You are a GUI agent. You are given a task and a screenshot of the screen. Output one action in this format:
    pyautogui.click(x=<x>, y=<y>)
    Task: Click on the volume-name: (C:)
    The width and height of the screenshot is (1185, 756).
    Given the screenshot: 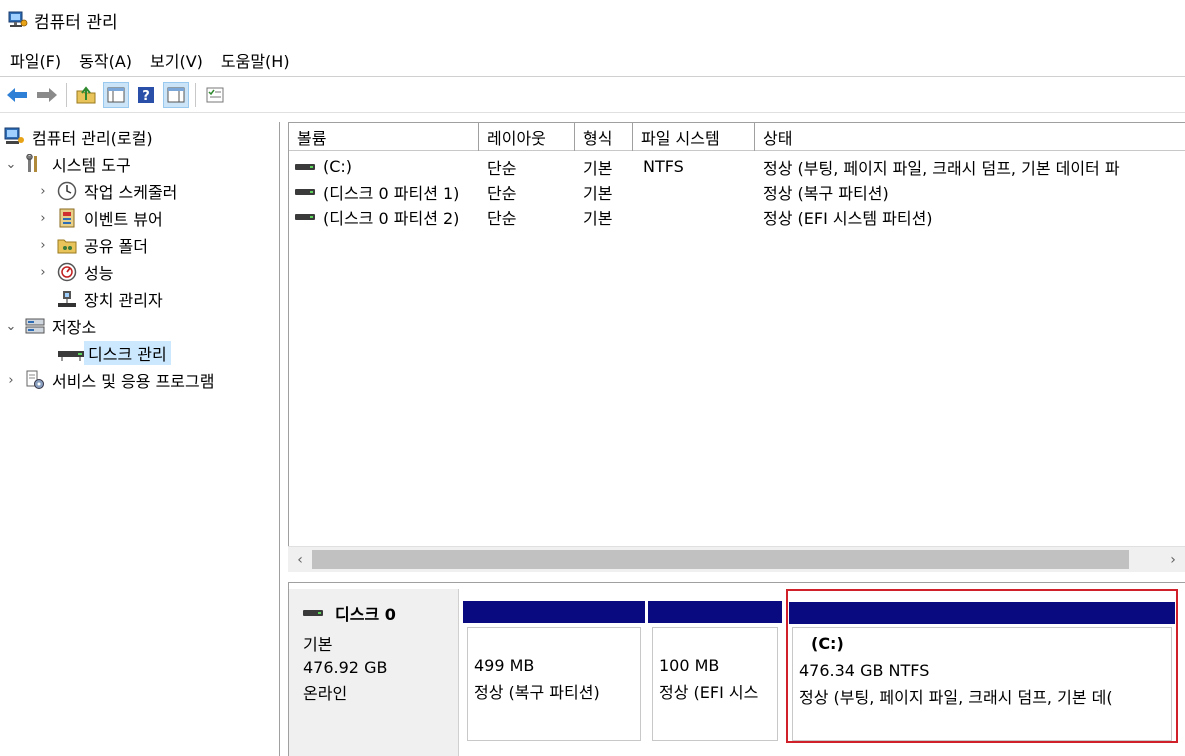 What is the action you would take?
    pyautogui.click(x=338, y=166)
    